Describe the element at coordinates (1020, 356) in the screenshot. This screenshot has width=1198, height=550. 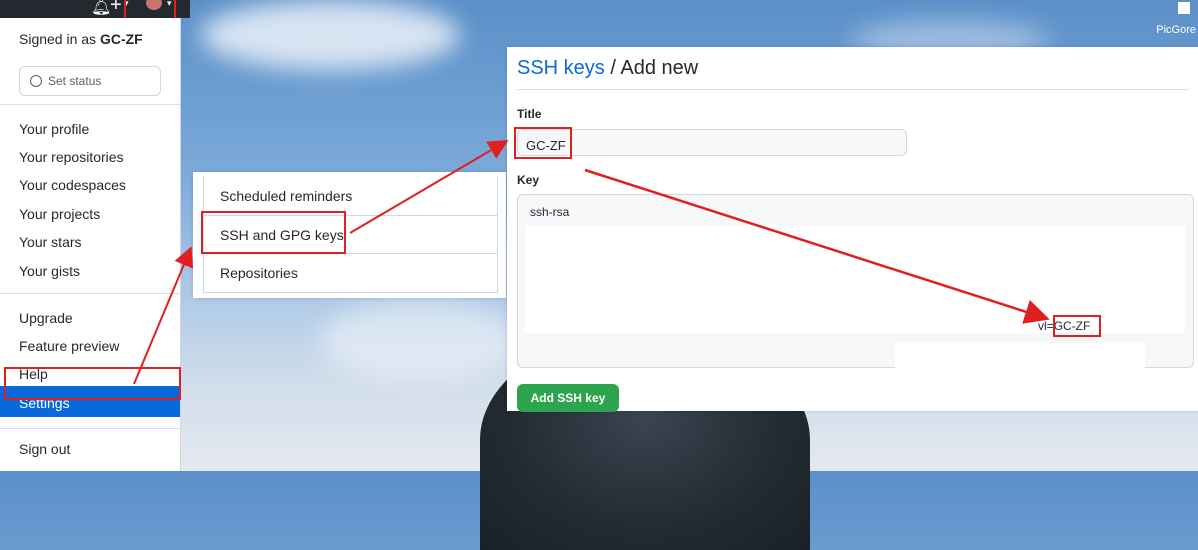
I see `key-redacted-block` at that location.